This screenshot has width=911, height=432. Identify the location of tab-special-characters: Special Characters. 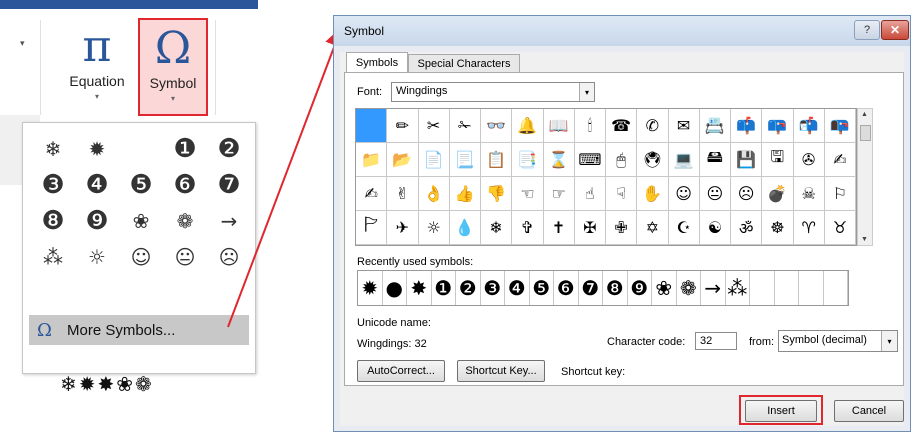
(464, 63).